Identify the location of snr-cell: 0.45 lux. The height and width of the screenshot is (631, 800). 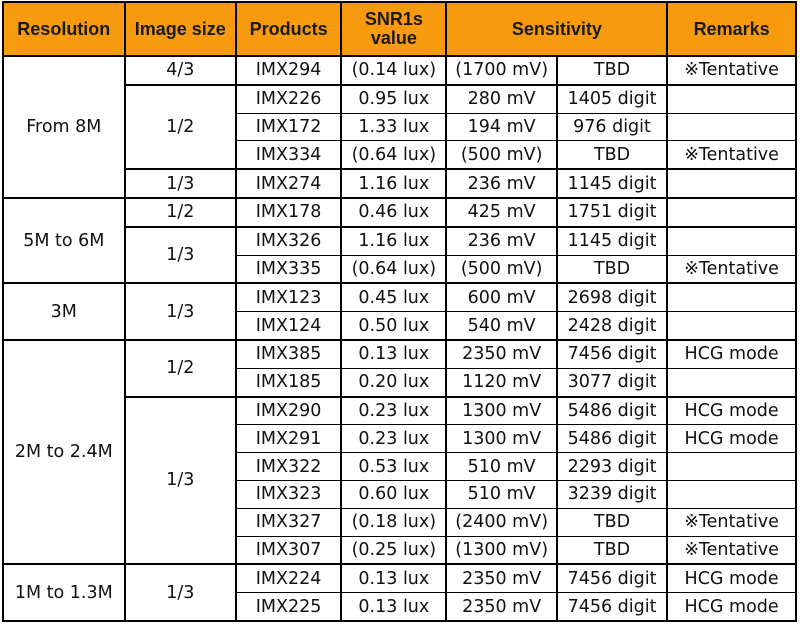
(394, 297).